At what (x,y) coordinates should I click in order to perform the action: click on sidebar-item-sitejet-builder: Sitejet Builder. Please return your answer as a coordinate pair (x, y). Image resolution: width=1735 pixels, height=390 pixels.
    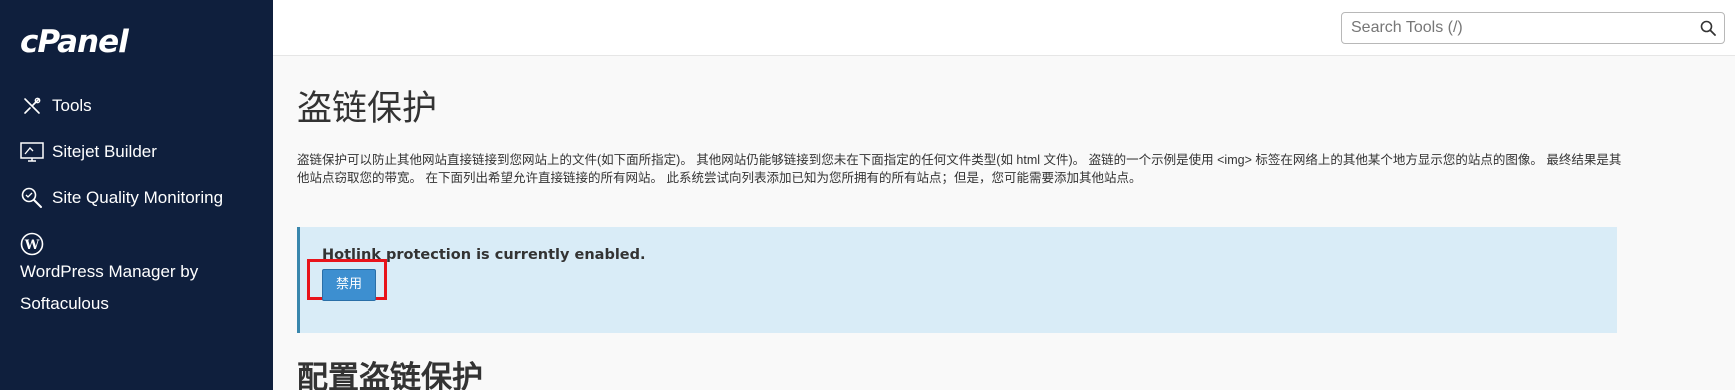
    Looking at the image, I should click on (136, 152).